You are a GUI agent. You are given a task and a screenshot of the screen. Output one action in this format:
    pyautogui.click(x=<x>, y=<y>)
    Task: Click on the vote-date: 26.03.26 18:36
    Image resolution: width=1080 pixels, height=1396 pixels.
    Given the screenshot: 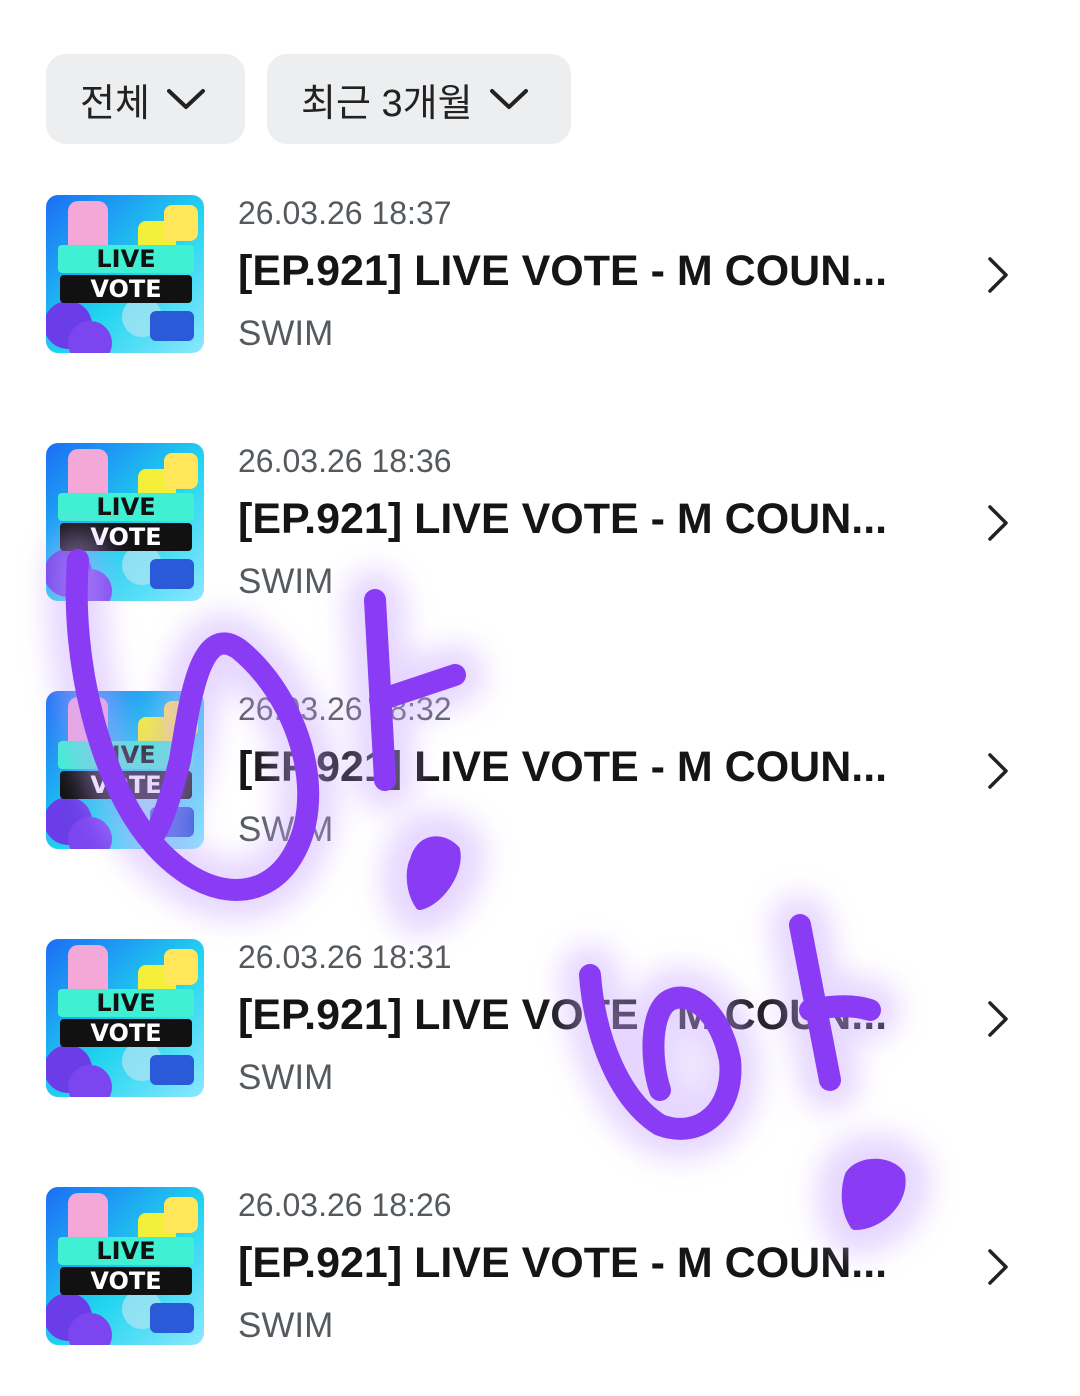 What is the action you would take?
    pyautogui.click(x=345, y=461)
    